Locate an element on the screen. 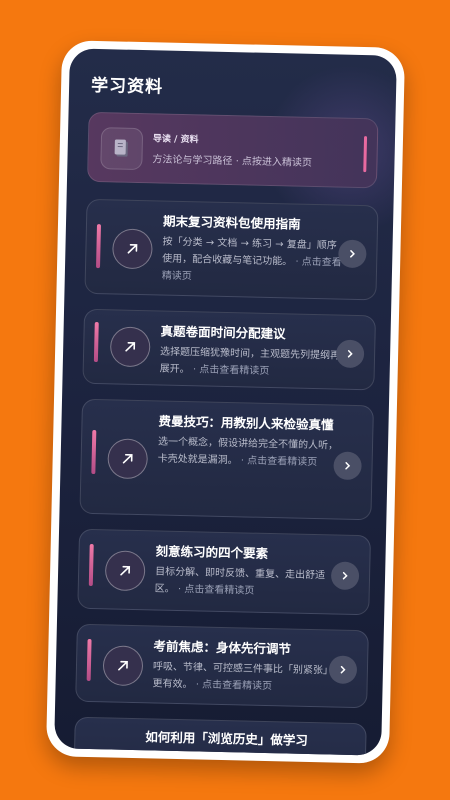  article-title: 费曼技巧：用教别人来检验真懂 is located at coordinates (246, 423).